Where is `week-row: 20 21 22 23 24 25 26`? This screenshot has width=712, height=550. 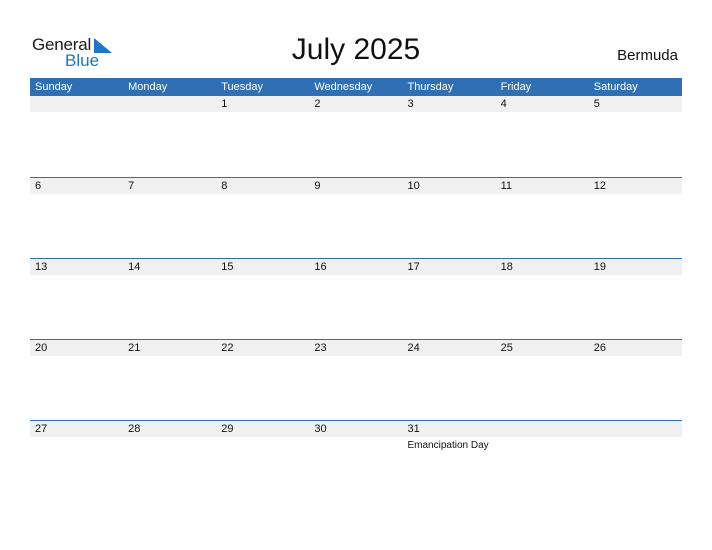 week-row: 20 21 22 23 24 25 26 is located at coordinates (356, 379).